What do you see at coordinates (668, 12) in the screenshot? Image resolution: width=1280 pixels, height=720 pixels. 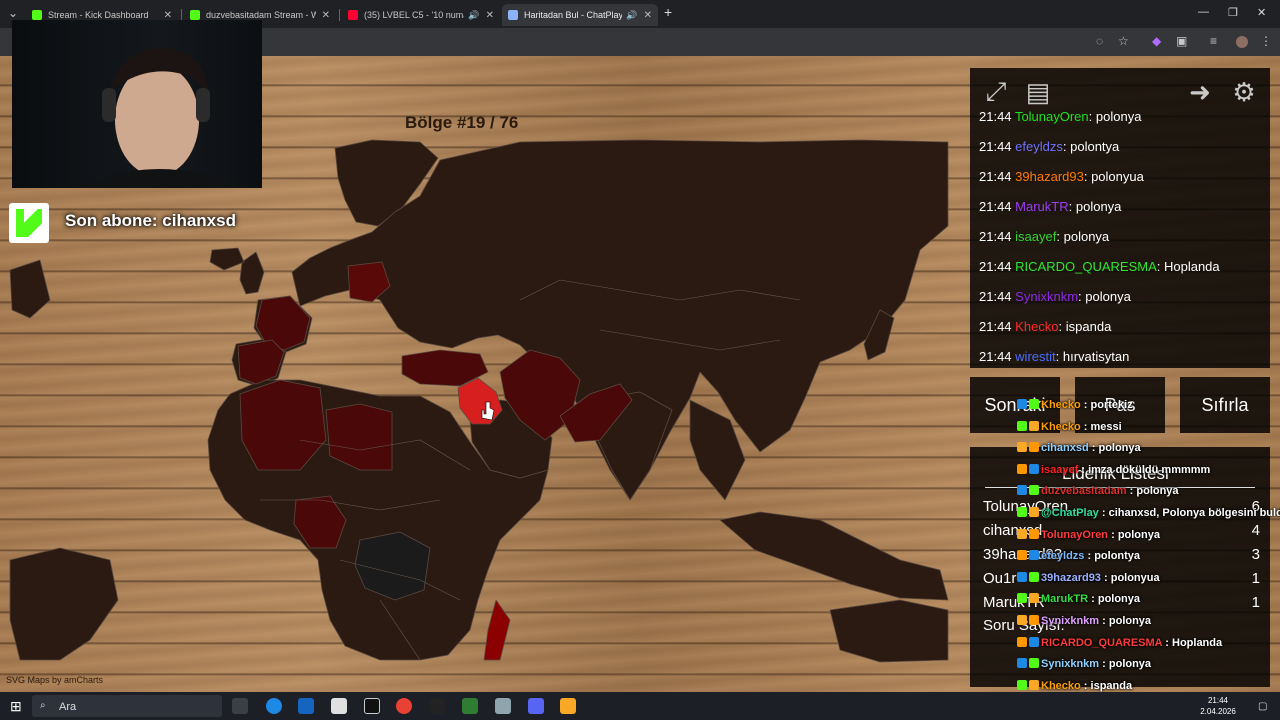 I see `new-tab-button: +` at bounding box center [668, 12].